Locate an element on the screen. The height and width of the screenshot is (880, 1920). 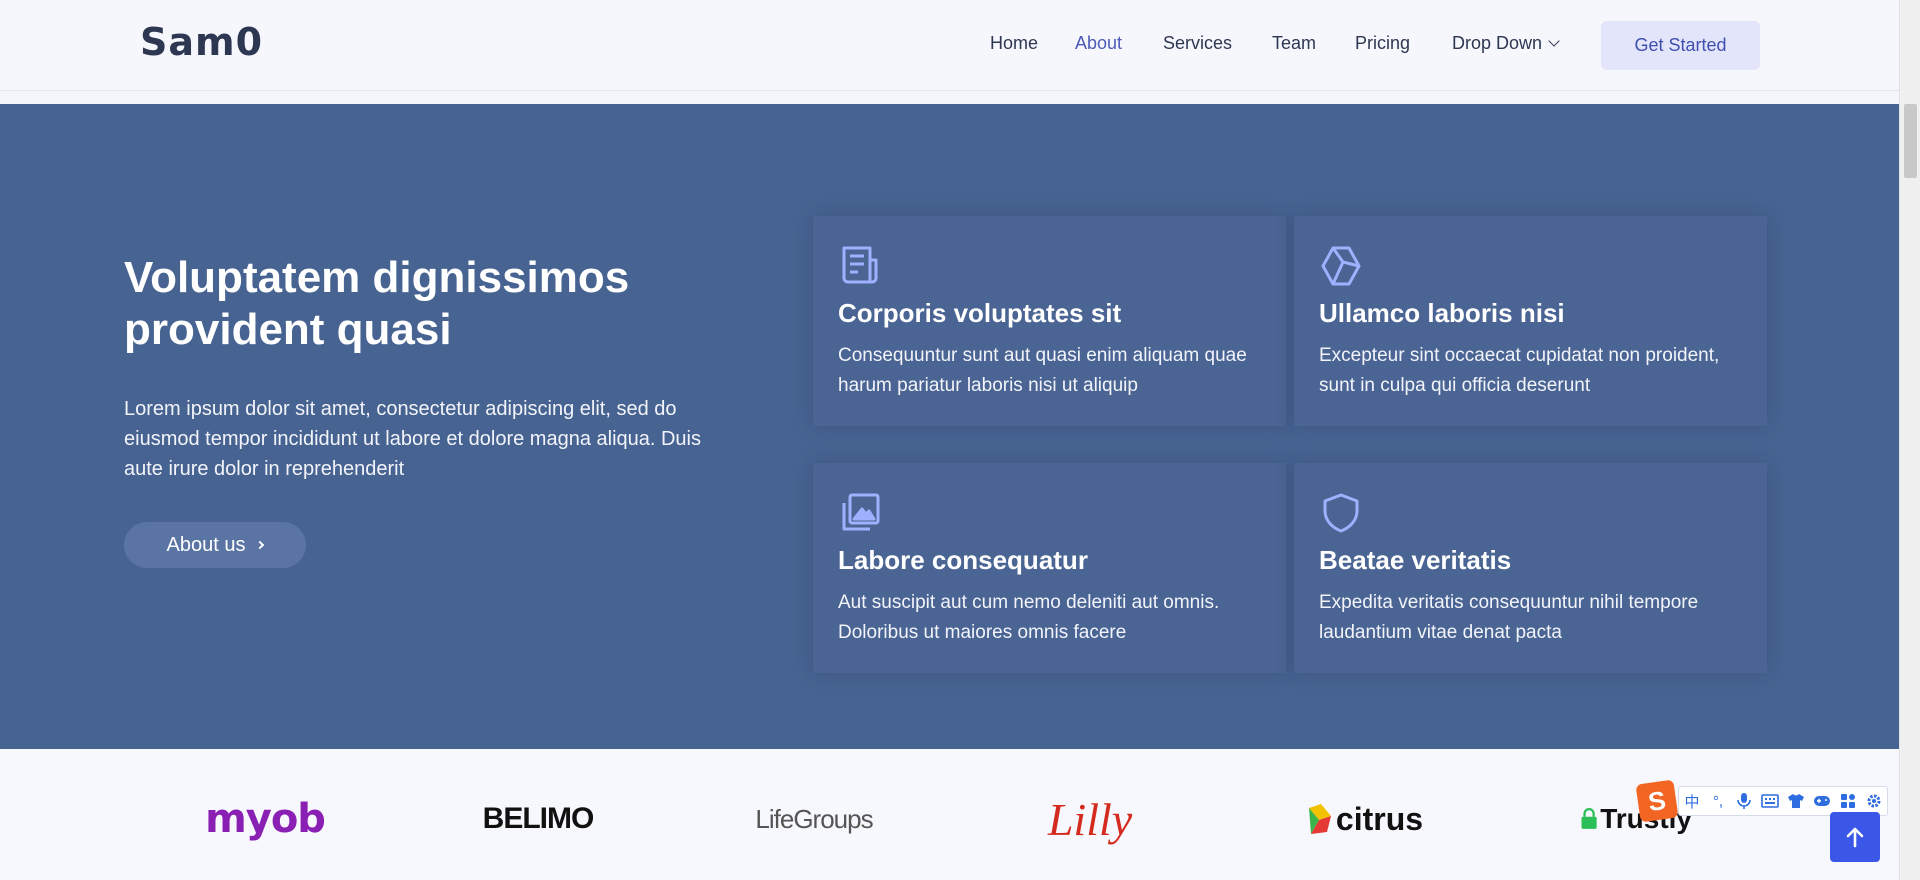
get-started-button: Get Started is located at coordinates (1680, 45).